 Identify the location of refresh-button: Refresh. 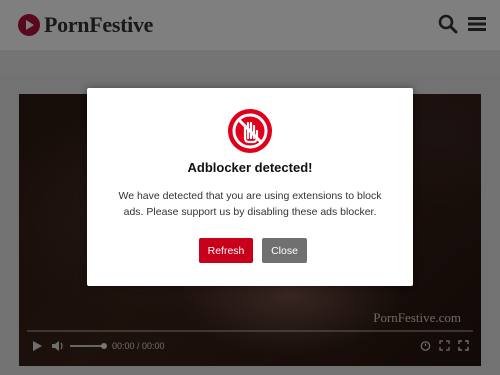
(226, 250).